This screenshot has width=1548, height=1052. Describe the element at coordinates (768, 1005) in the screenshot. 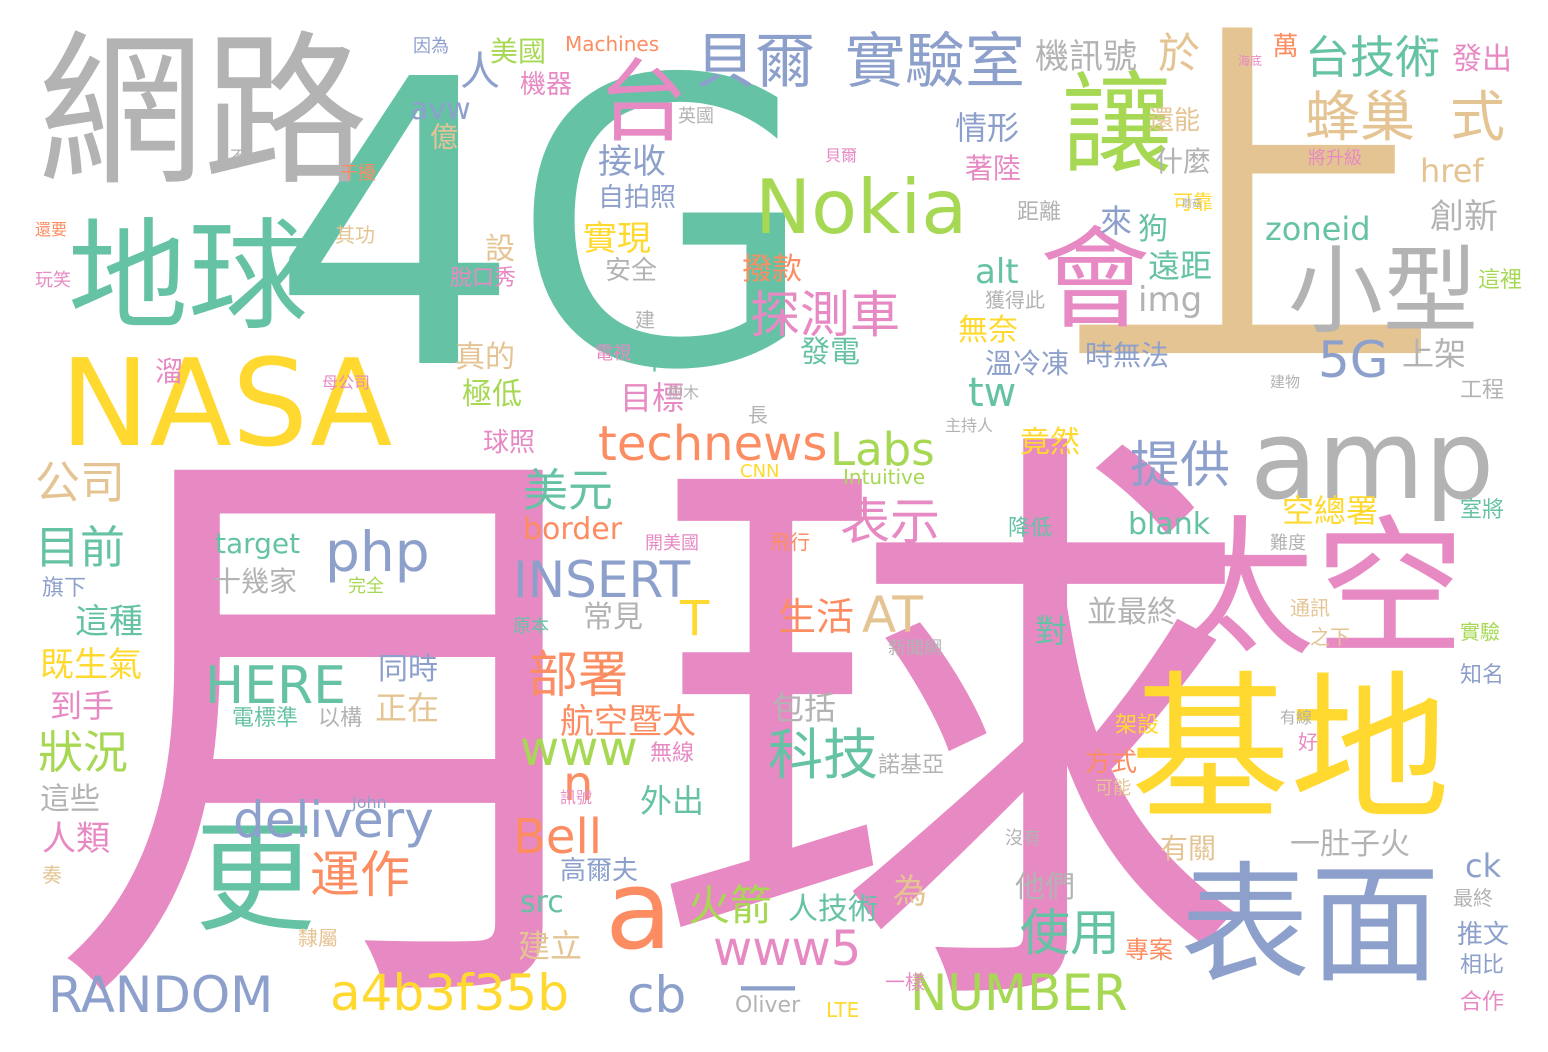

I see `word: Oliver` at that location.